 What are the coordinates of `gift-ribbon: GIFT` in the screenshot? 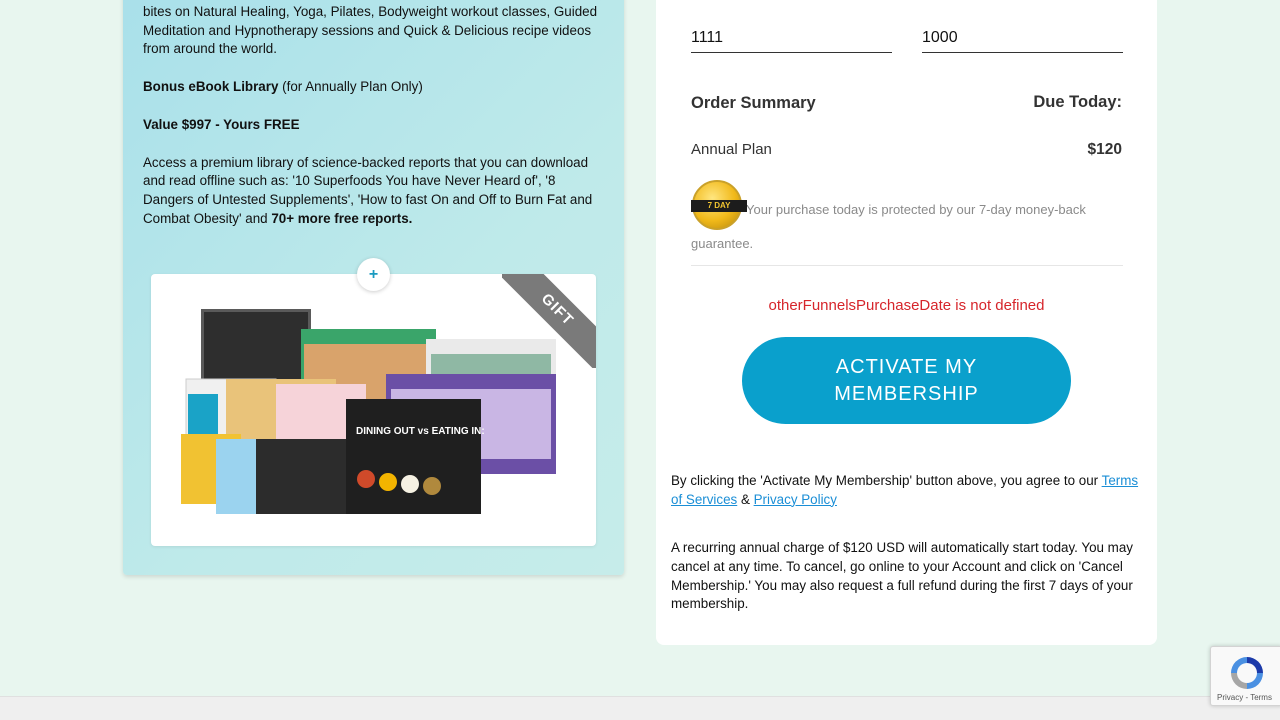 It's located at (549, 321).